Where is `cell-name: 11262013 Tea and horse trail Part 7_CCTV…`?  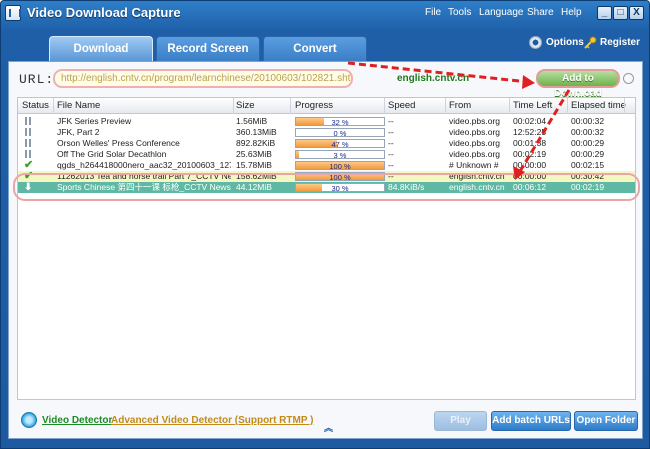 cell-name: 11262013 Tea and horse trail Part 7_CCTV… is located at coordinates (144, 176).